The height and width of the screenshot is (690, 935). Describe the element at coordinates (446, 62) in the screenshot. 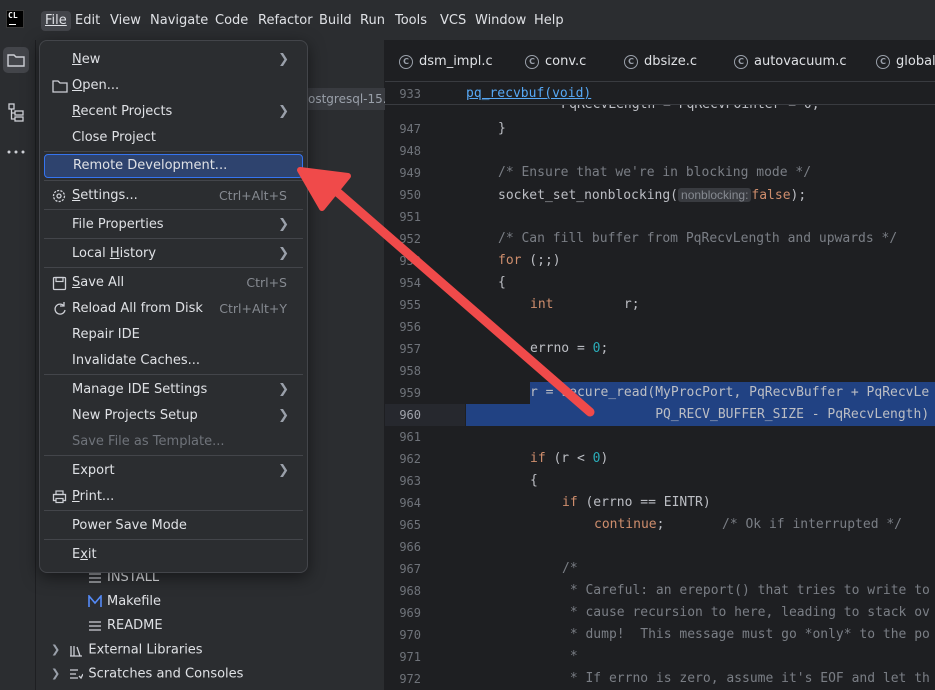

I see `tab-dsm-impl: Cdsm_impl.c` at that location.